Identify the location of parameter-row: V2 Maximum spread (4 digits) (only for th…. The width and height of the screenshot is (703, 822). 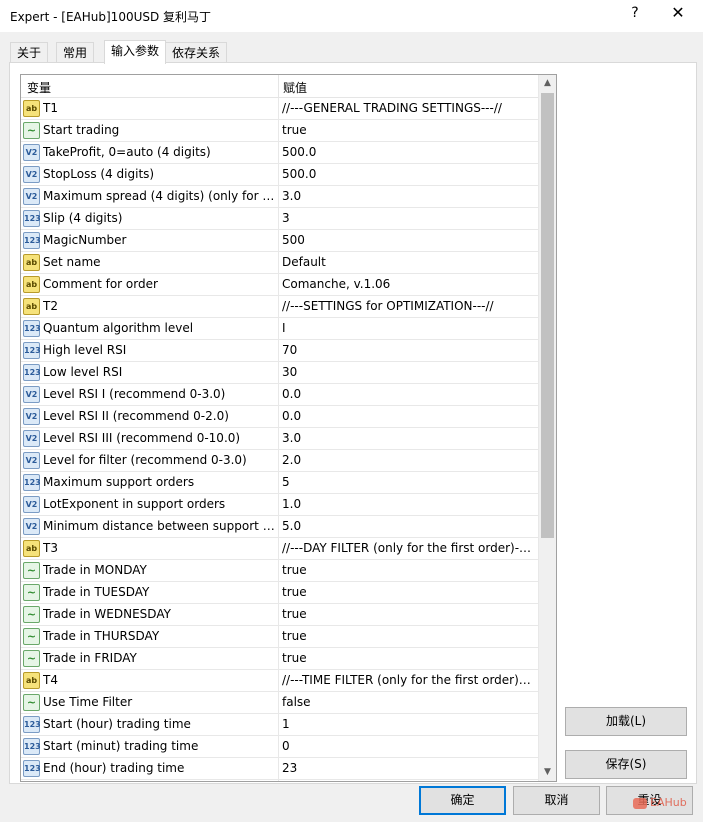
(279, 197).